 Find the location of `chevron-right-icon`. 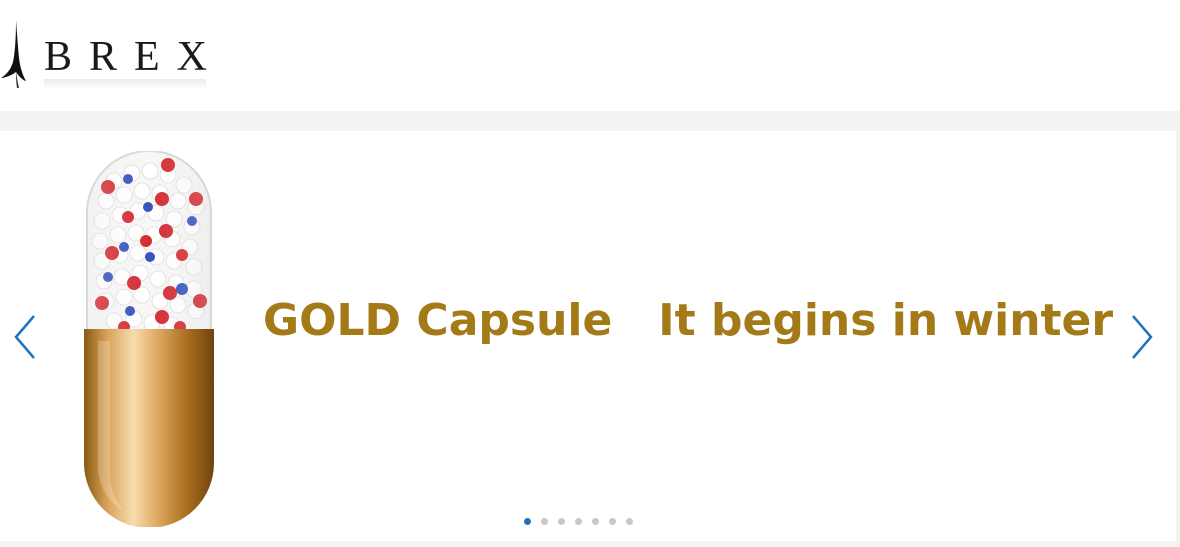

chevron-right-icon is located at coordinates (1142, 337).